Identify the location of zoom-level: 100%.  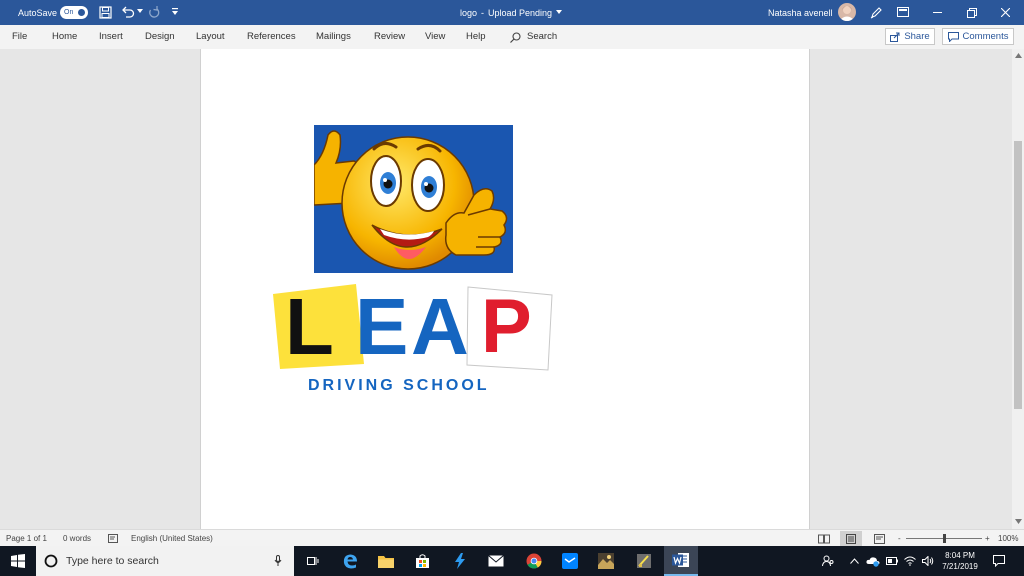
(1008, 538).